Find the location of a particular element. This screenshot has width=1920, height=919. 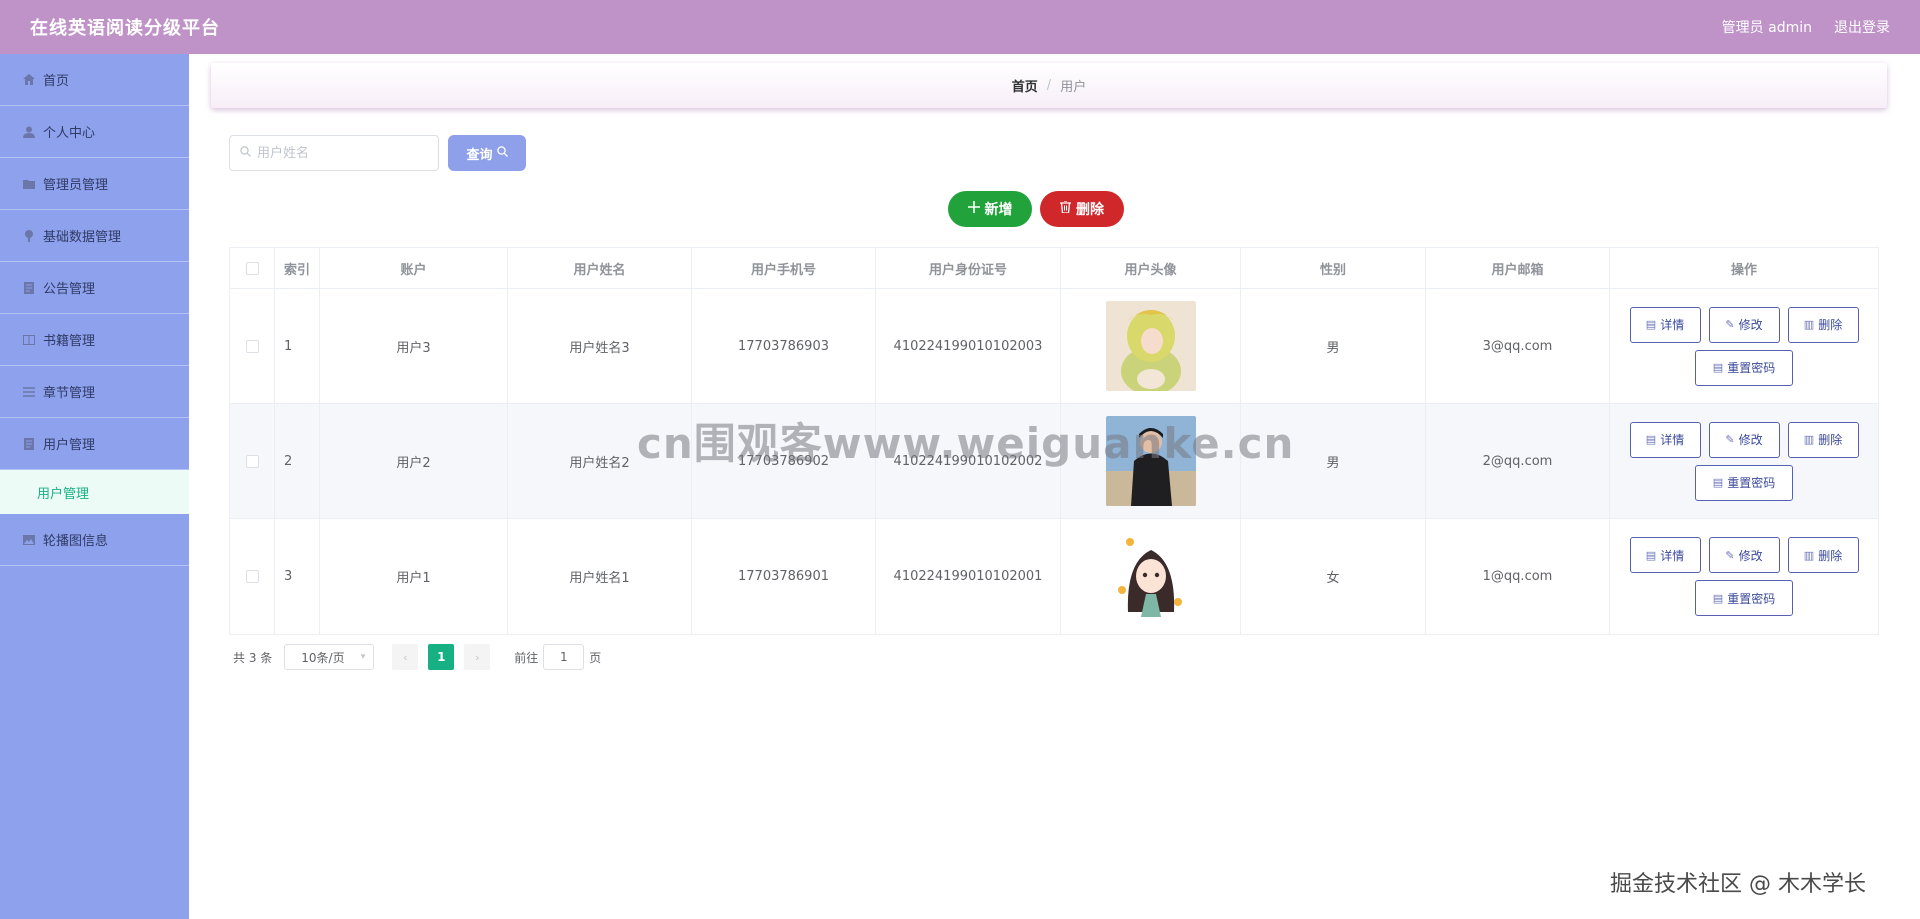

goto-page-input is located at coordinates (564, 657).